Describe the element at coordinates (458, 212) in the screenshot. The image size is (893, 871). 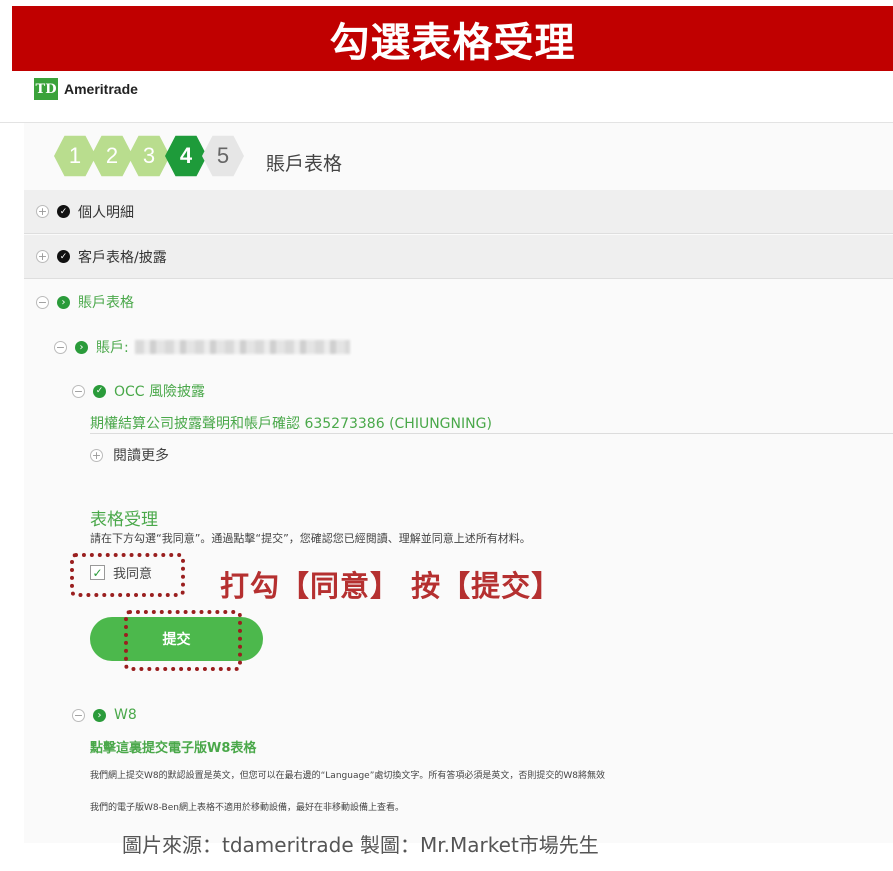
I see `section-personal-details: + ✓ 個人明細` at that location.